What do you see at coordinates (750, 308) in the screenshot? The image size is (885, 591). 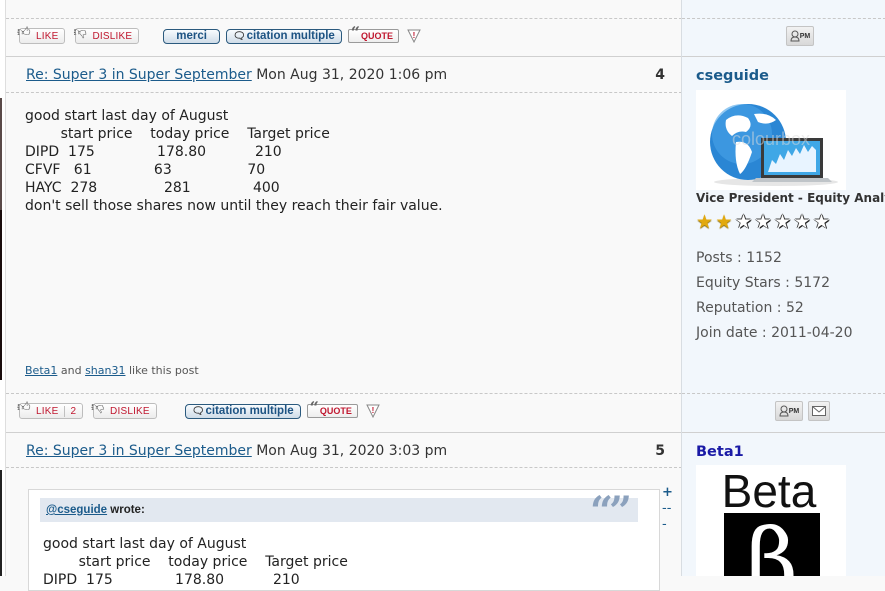 I see `stat-reputation: Reputation : 52` at bounding box center [750, 308].